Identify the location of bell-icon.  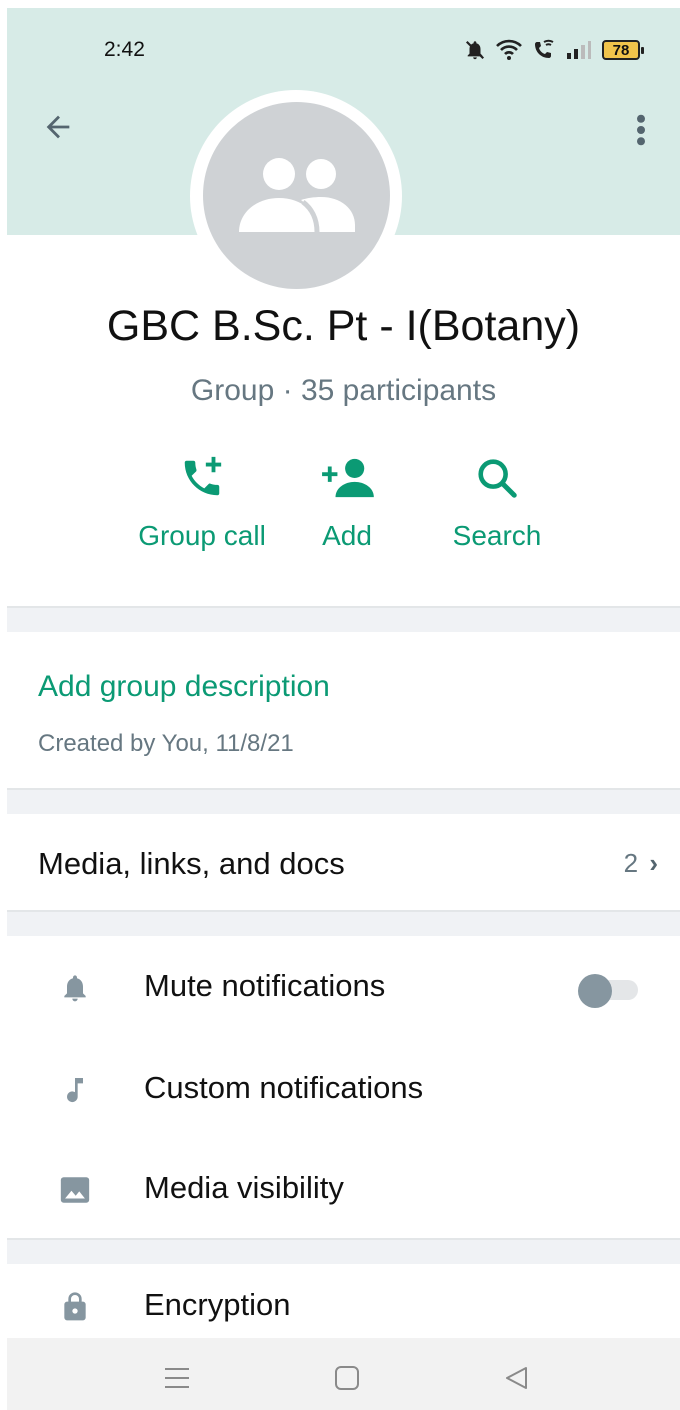
(75, 988).